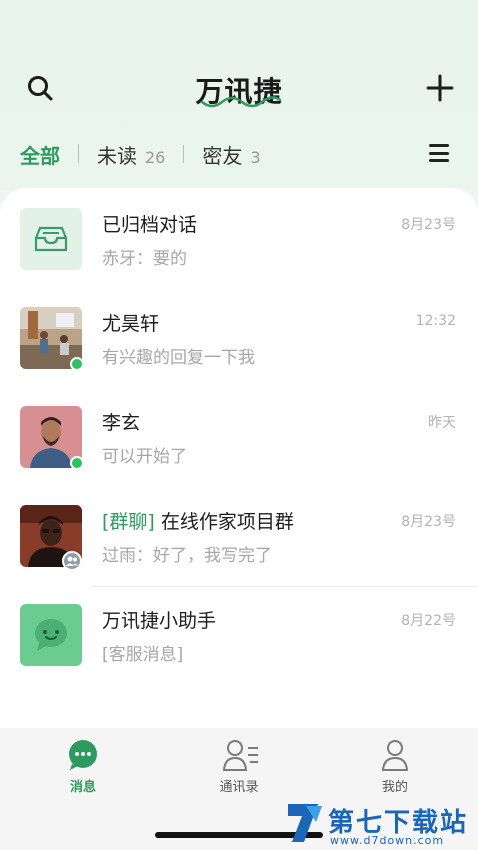  Describe the element at coordinates (150, 225) in the screenshot. I see `conversation-name: 已归档对话` at that location.